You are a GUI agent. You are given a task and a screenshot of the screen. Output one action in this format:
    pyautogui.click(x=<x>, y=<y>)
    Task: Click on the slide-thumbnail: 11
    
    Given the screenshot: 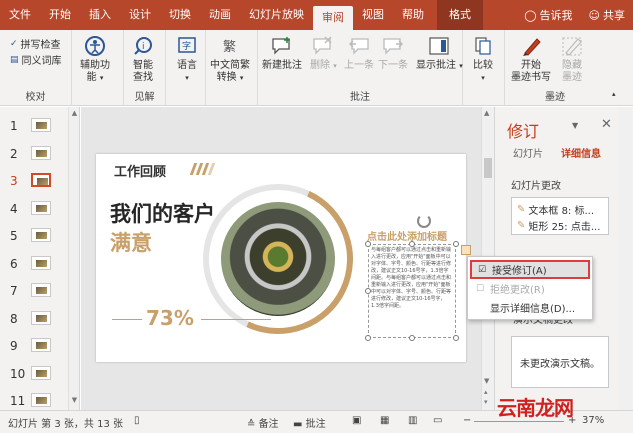 What is the action you would take?
    pyautogui.click(x=35, y=400)
    